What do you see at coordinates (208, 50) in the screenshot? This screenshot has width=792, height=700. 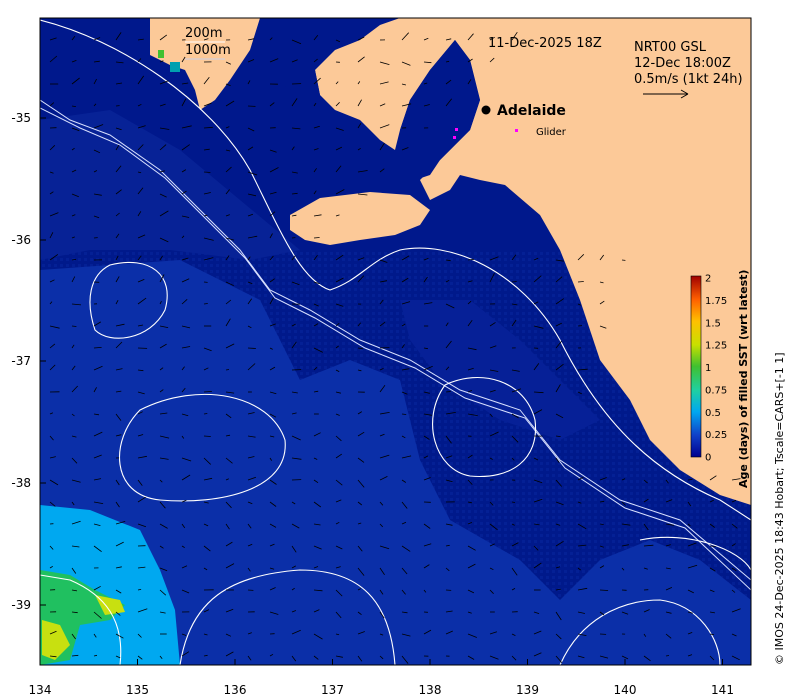 I see `bathy-1000m-label: 1000m` at bounding box center [208, 50].